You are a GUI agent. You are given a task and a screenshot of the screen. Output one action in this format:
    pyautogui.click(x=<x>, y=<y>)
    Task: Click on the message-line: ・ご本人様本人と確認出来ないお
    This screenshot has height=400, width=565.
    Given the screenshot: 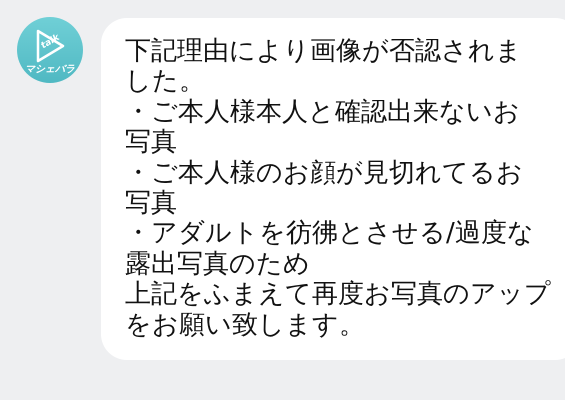 What is the action you would take?
    pyautogui.click(x=322, y=112)
    